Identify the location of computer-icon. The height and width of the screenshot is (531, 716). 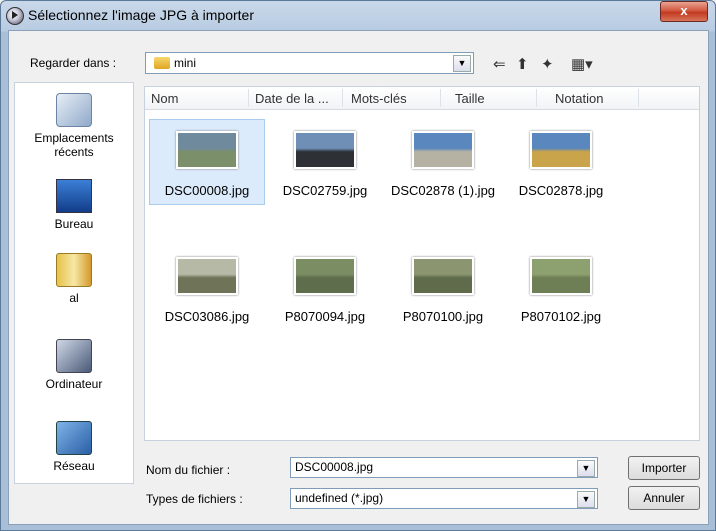
(74, 356).